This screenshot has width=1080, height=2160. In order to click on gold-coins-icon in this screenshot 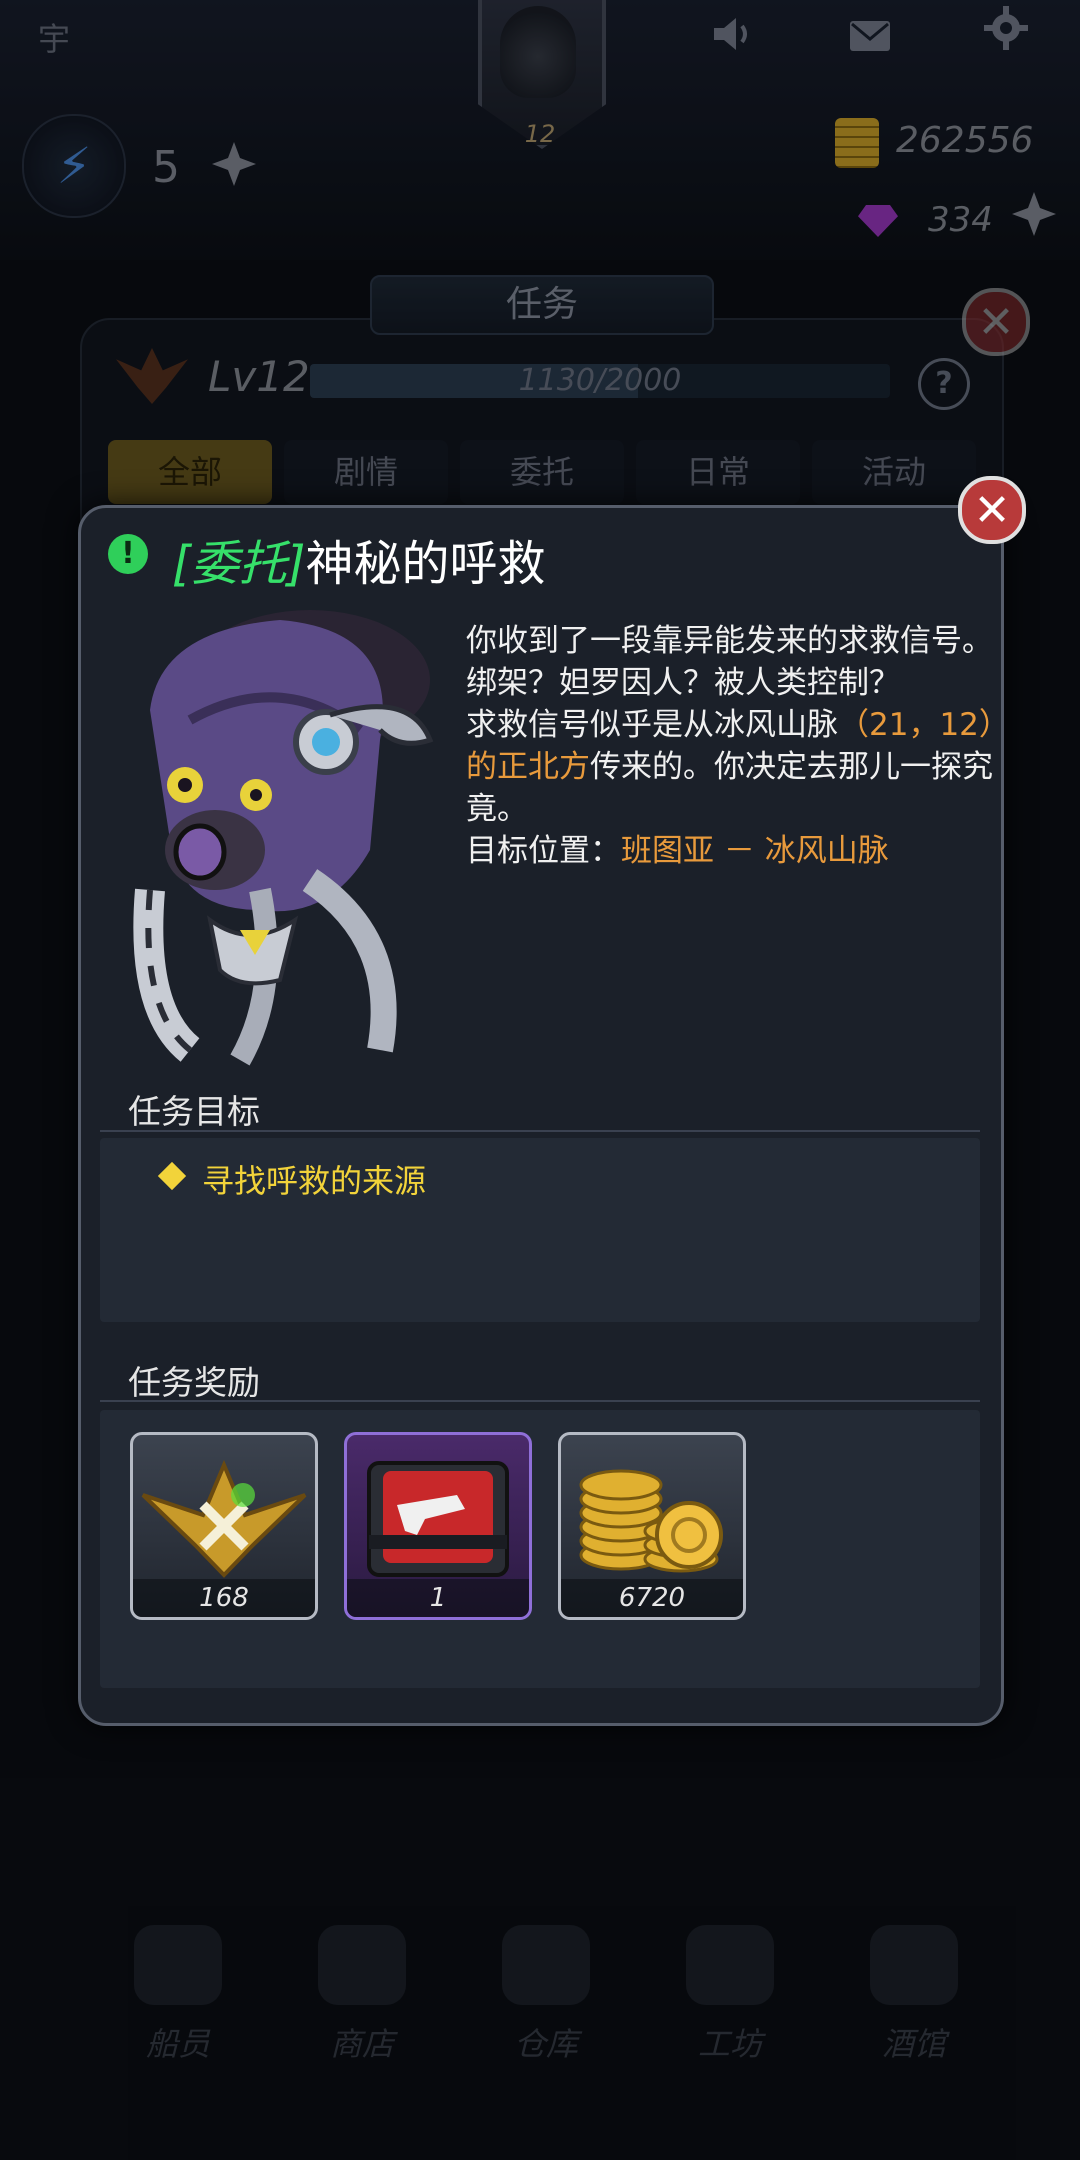, I will do `click(651, 1521)`.